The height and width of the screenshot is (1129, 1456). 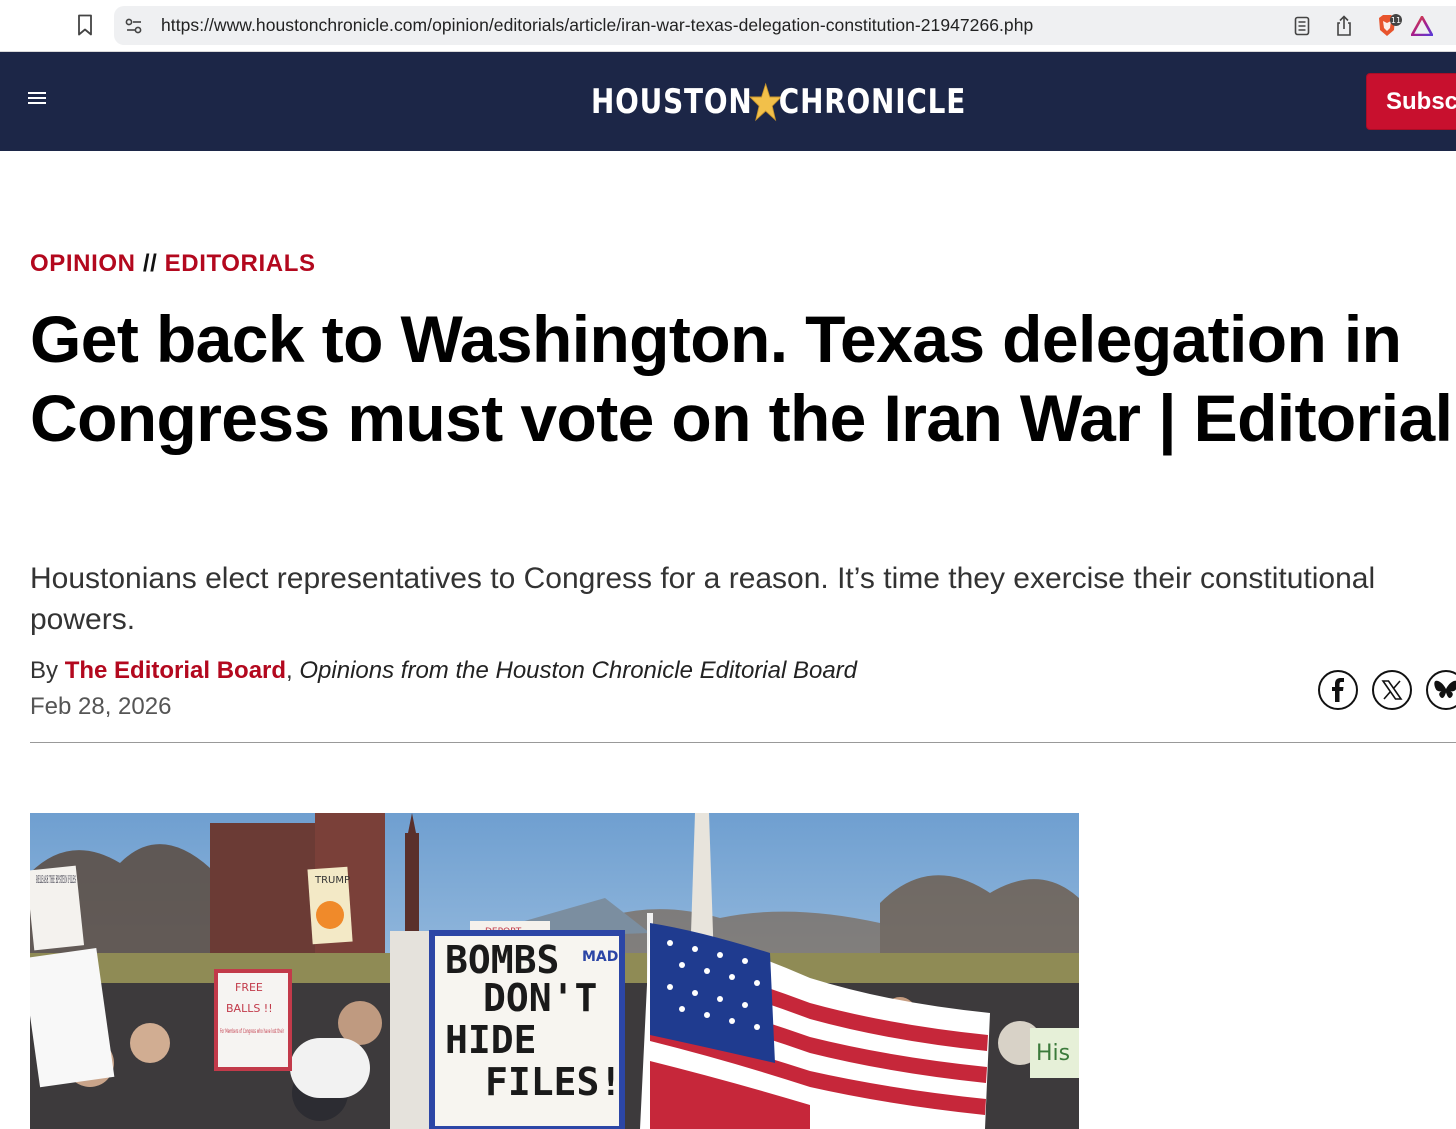 I want to click on houston-chronicle-logo: HOUSTON CHRONICLE, so click(x=778, y=102).